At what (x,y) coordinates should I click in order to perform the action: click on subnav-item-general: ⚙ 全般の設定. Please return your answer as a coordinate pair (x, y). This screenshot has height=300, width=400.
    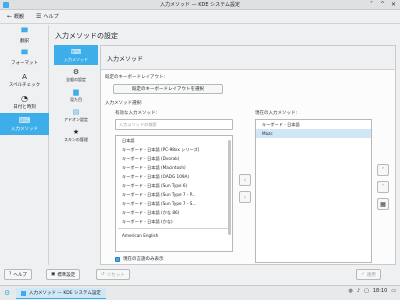
    Looking at the image, I should click on (76, 75).